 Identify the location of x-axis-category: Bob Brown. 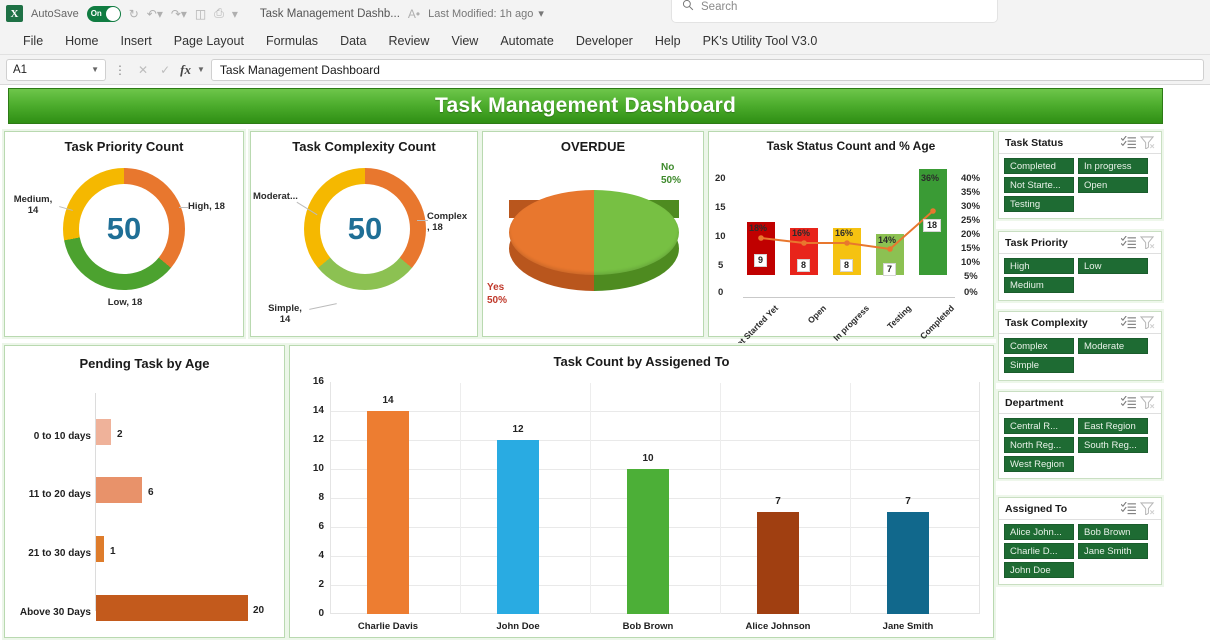
(648, 626).